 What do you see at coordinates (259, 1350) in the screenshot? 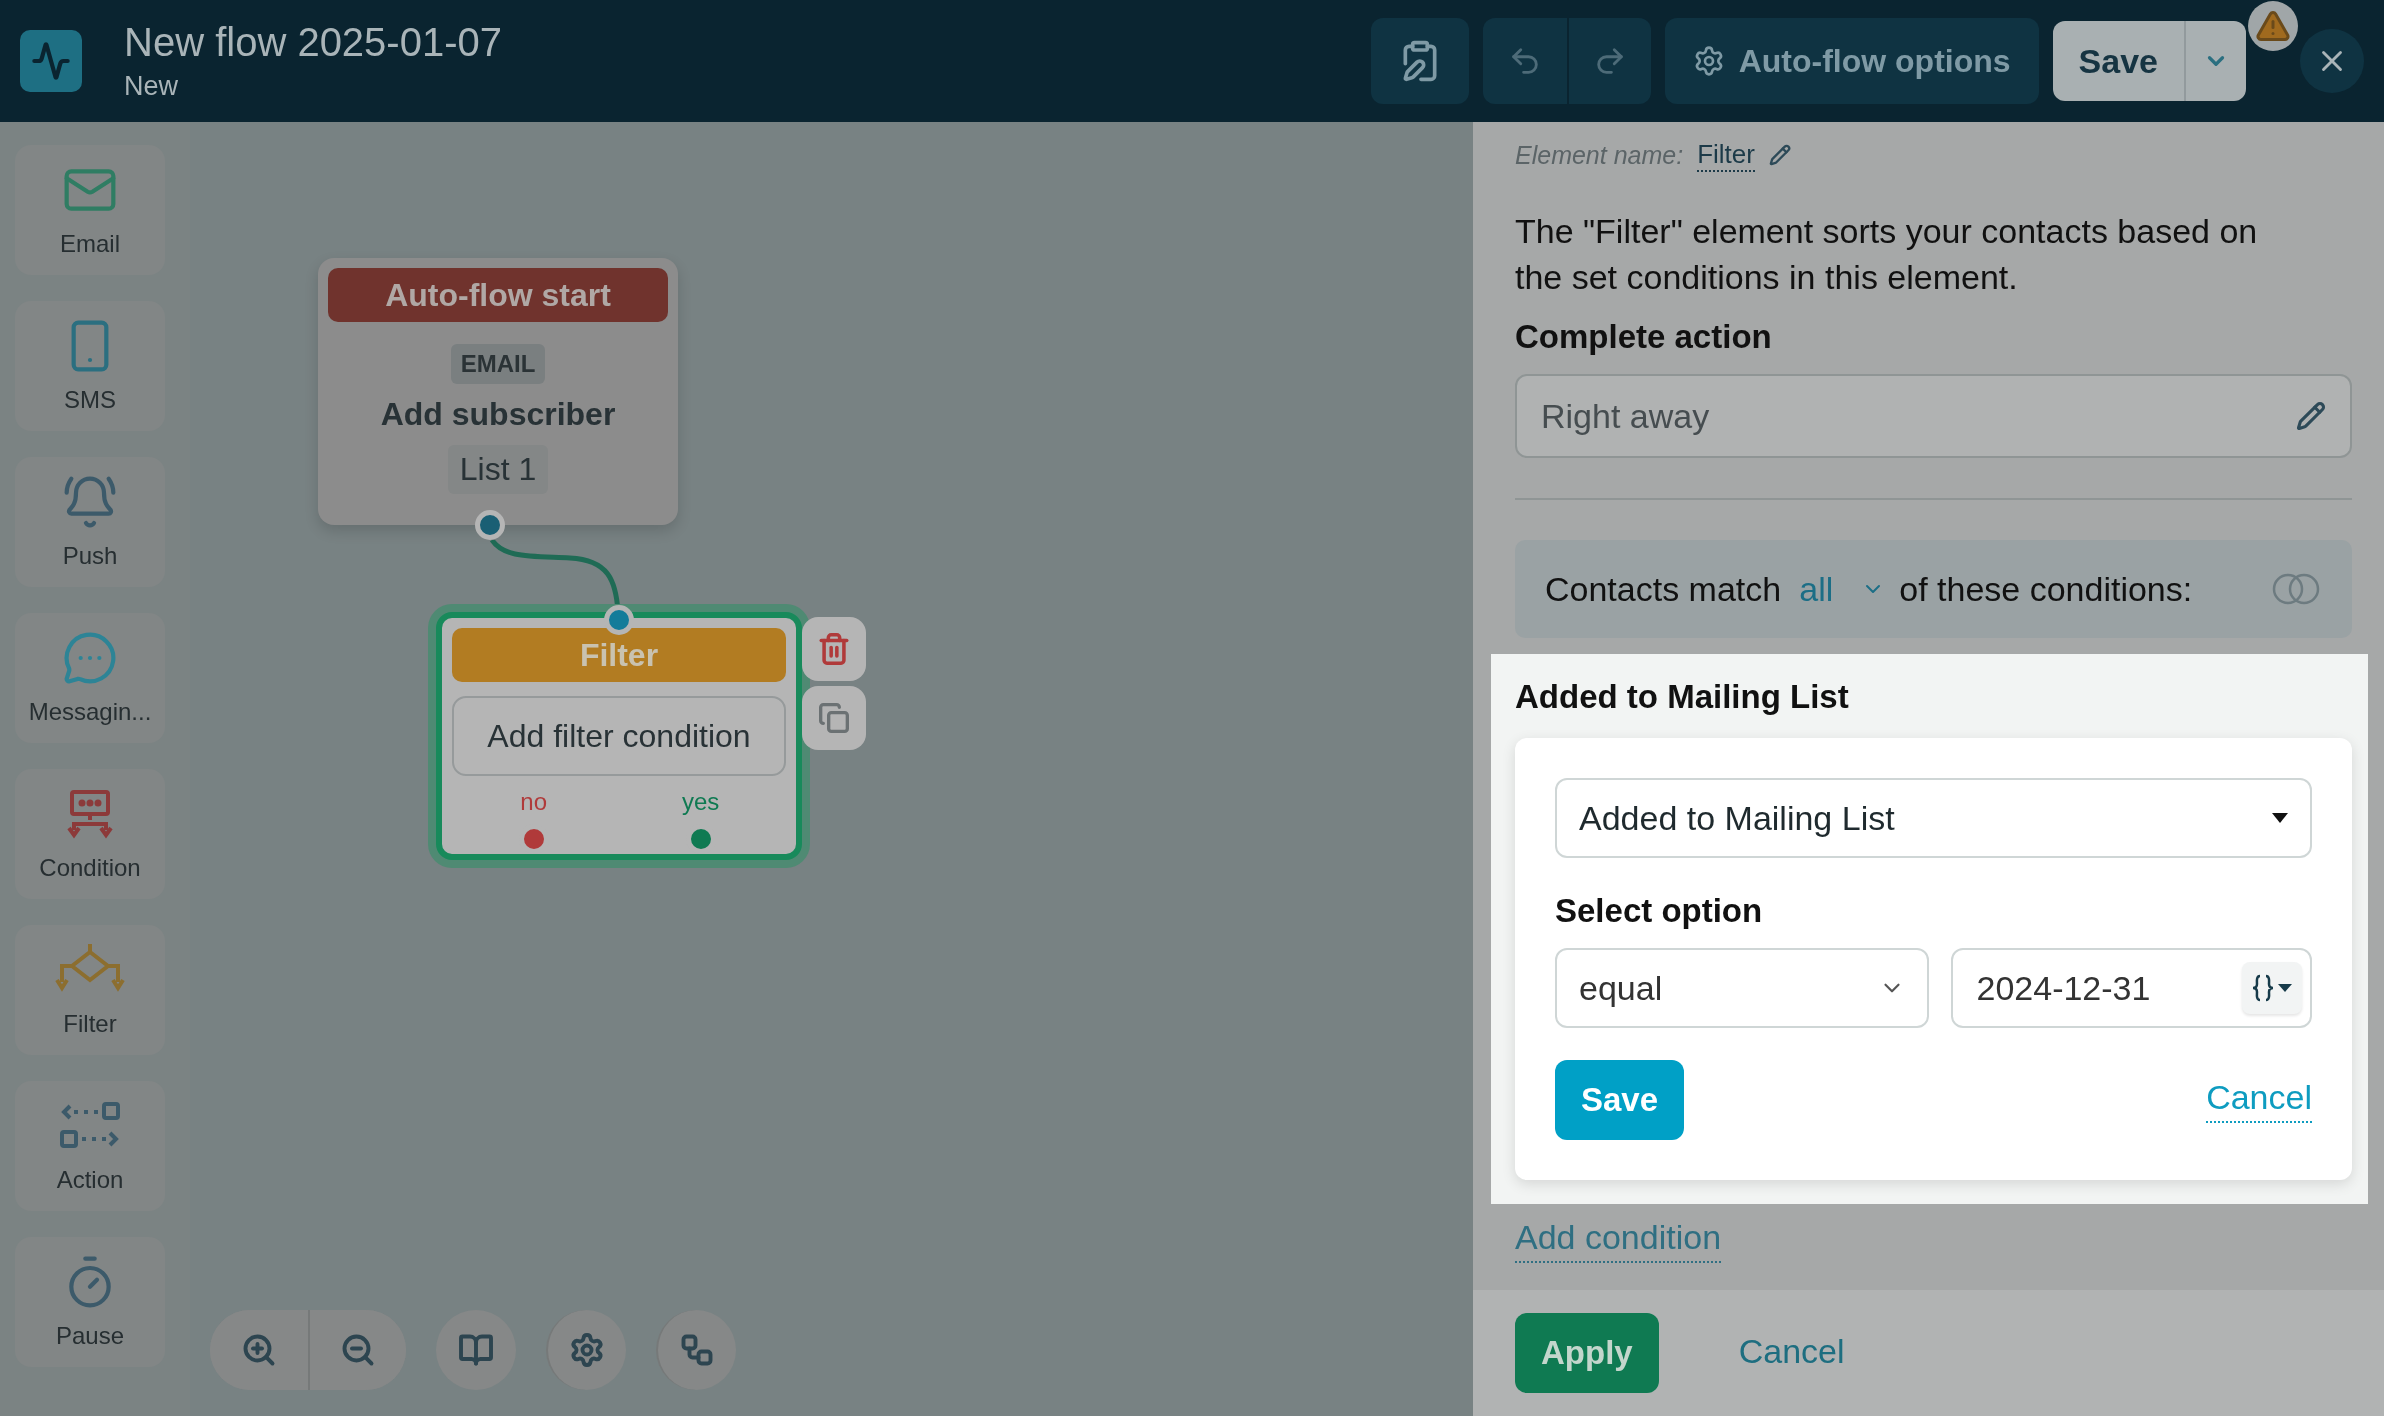
I see `zoom-in-icon` at bounding box center [259, 1350].